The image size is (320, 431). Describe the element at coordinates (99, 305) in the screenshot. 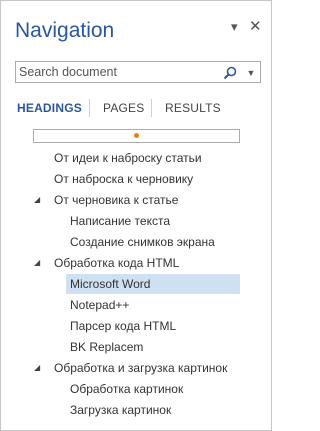

I see `heading-item: Notepad++` at that location.